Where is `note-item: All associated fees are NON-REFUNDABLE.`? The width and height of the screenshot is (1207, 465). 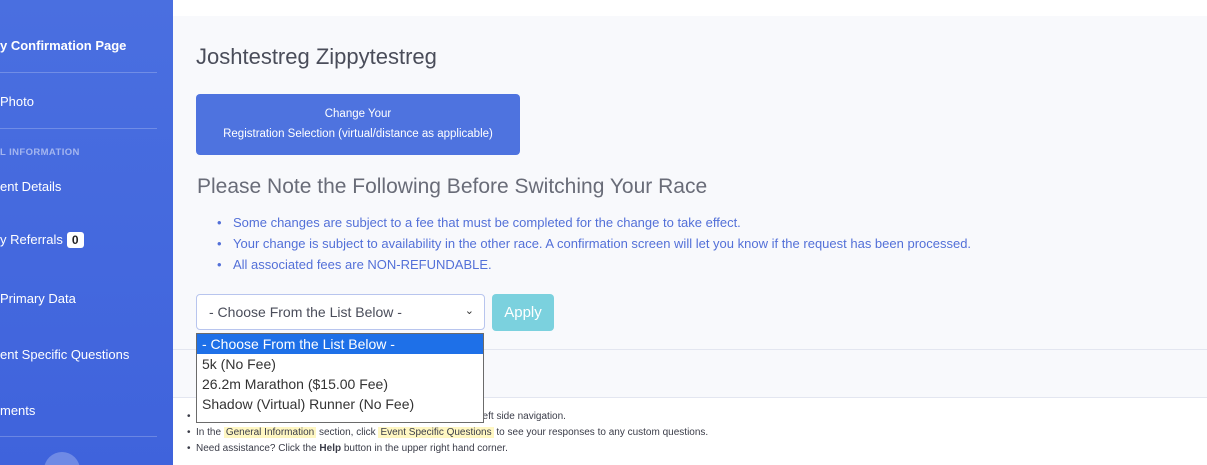 note-item: All associated fees are NON-REFUNDABLE. is located at coordinates (594, 264).